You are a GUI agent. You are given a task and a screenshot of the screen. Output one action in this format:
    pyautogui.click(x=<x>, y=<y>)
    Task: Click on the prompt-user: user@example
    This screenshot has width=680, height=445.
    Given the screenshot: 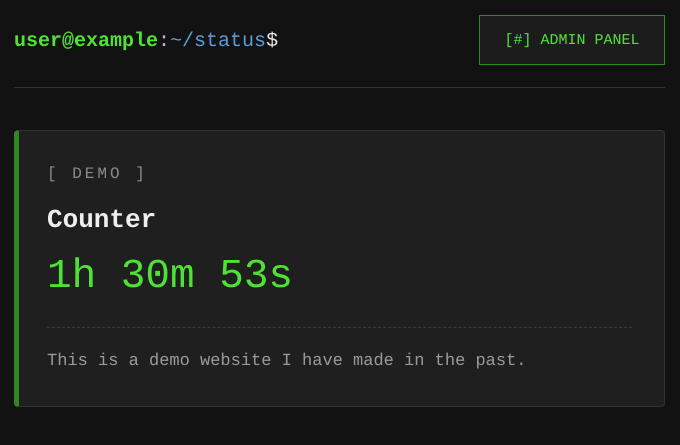 What is the action you would take?
    pyautogui.click(x=86, y=41)
    